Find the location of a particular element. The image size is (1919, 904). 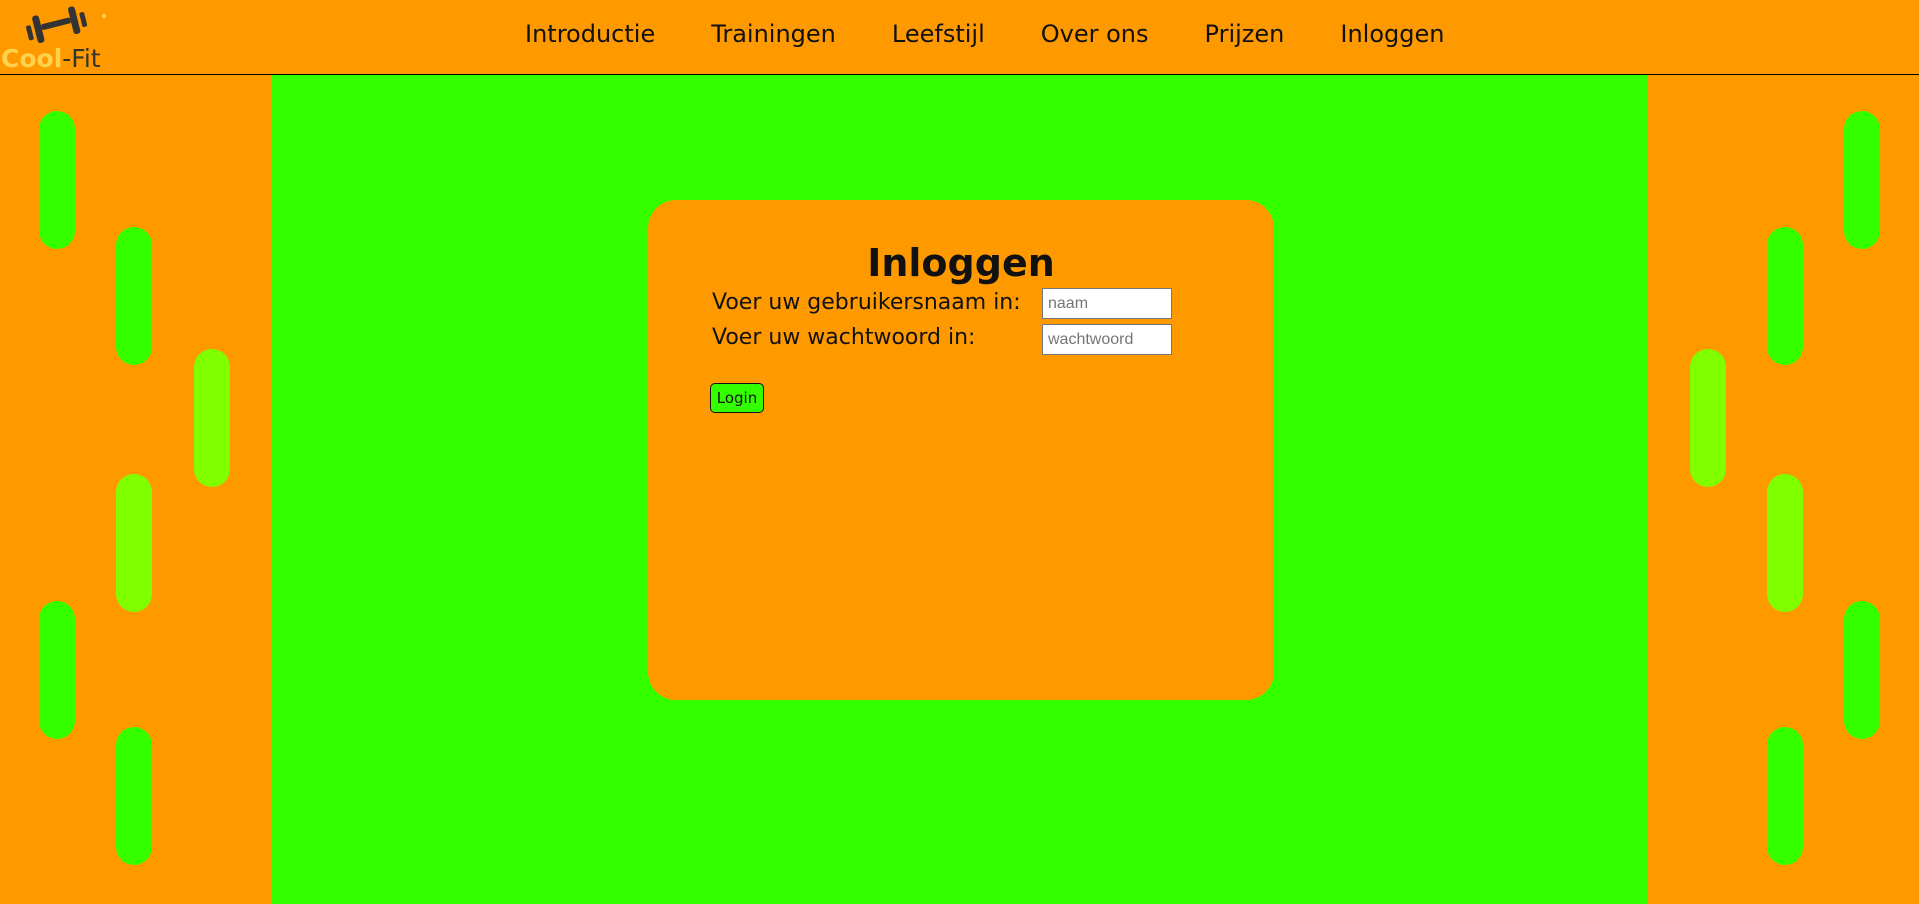

login-button: Login is located at coordinates (737, 398).